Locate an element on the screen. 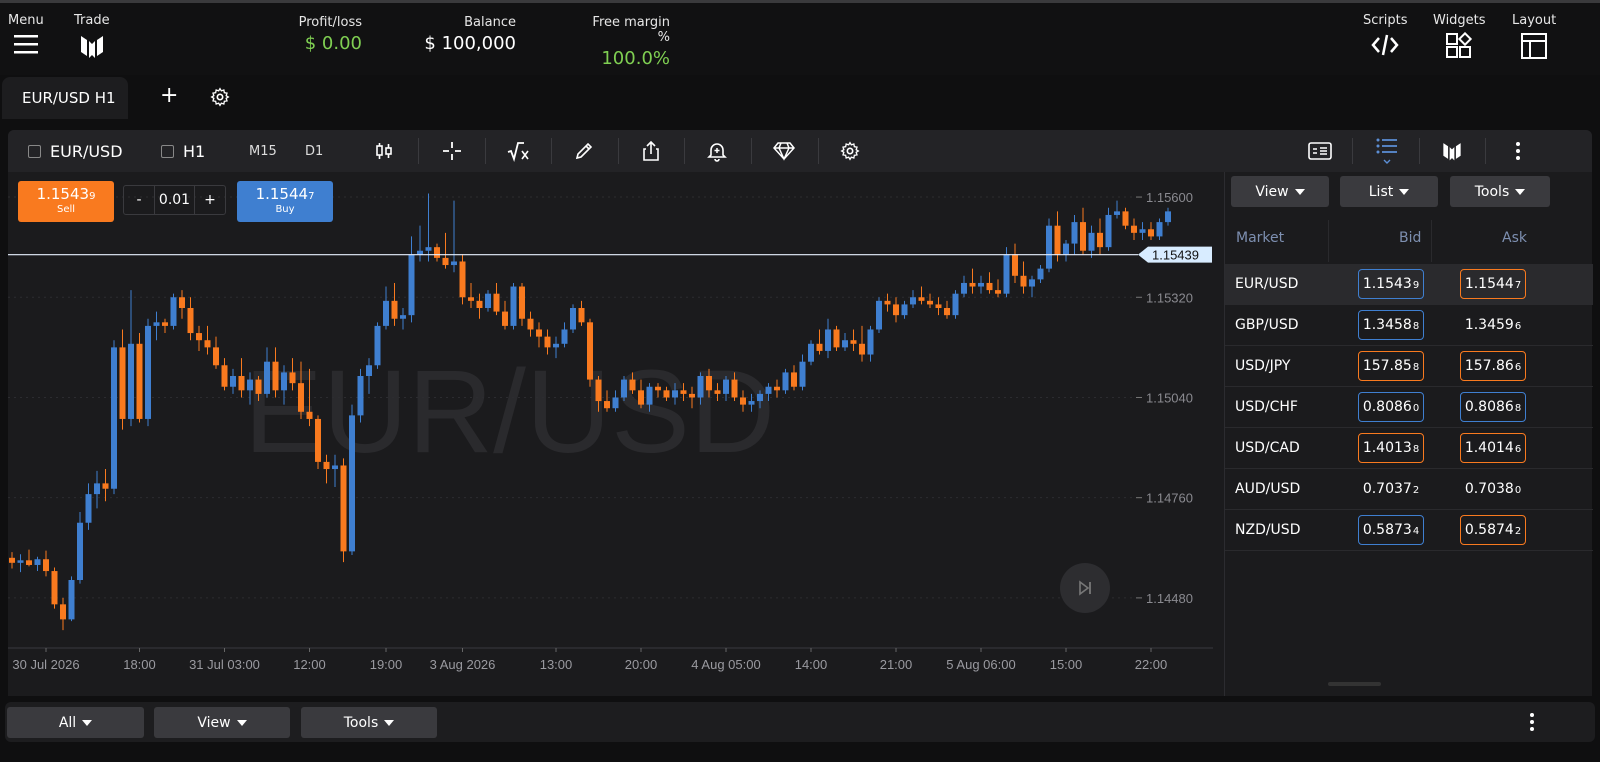 This screenshot has width=1600, height=762. panel-list-button: List is located at coordinates (1389, 191).